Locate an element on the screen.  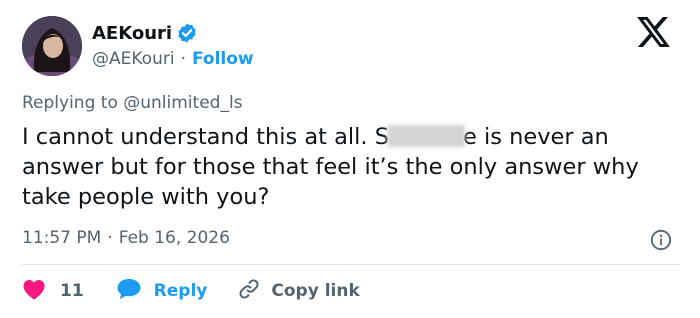
verified-badge-icon is located at coordinates (187, 33).